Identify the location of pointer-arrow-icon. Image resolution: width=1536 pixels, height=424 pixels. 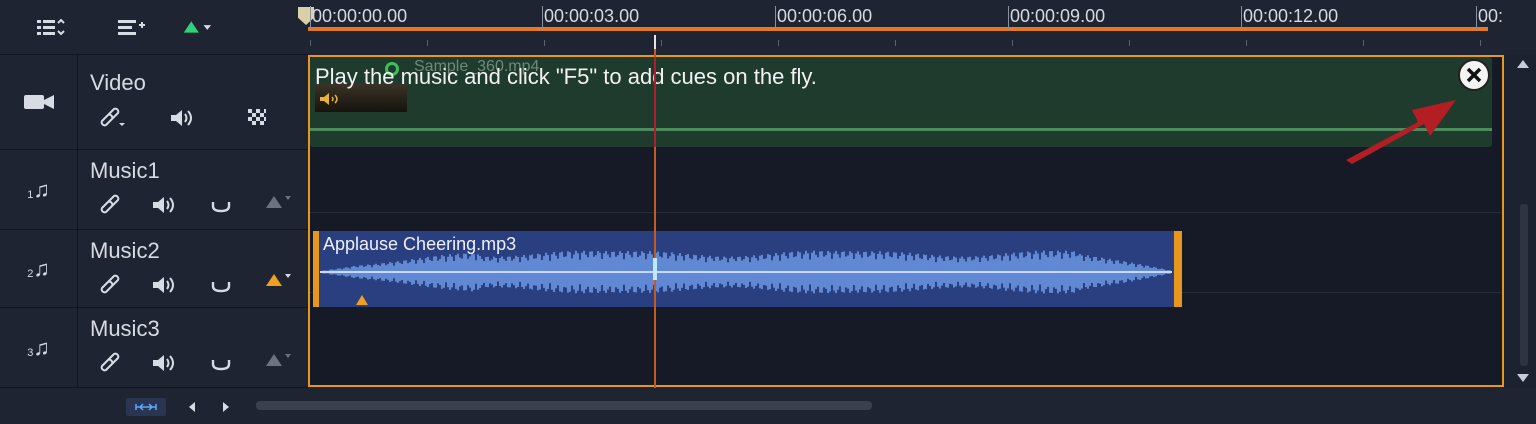
(1401, 132).